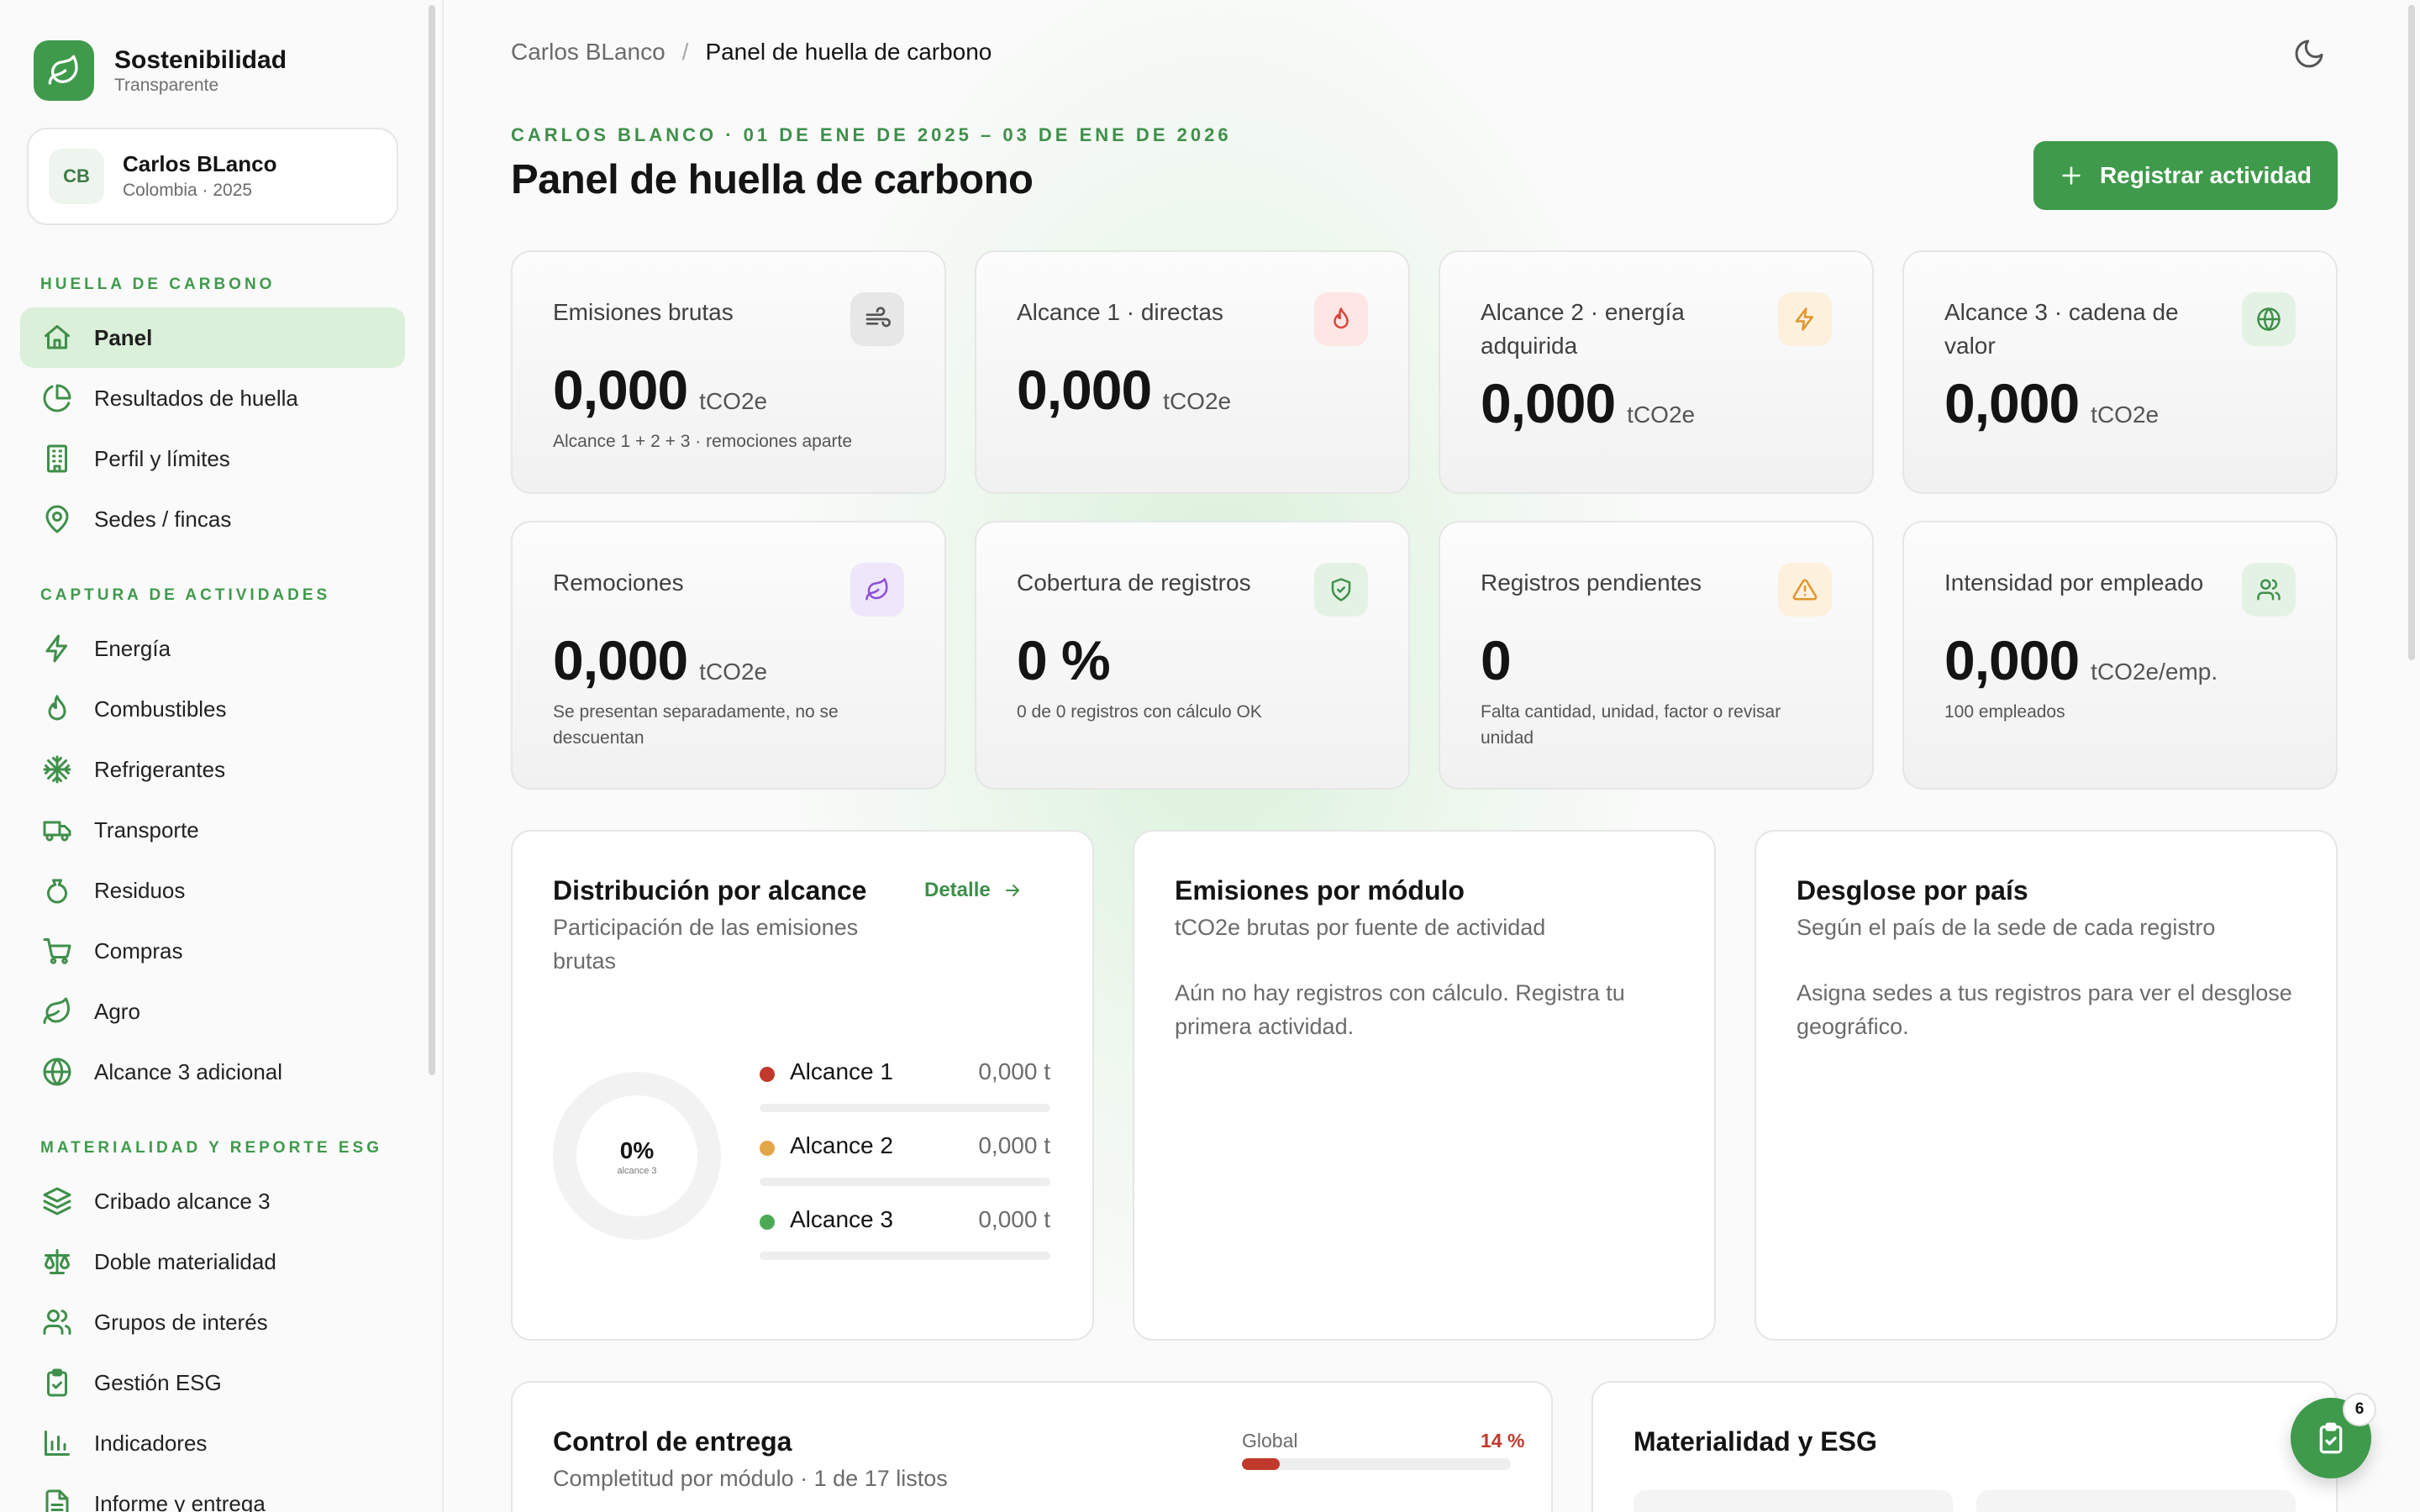 This screenshot has width=2420, height=1512. What do you see at coordinates (1064, 660) in the screenshot?
I see `kpi-value: 0 %` at bounding box center [1064, 660].